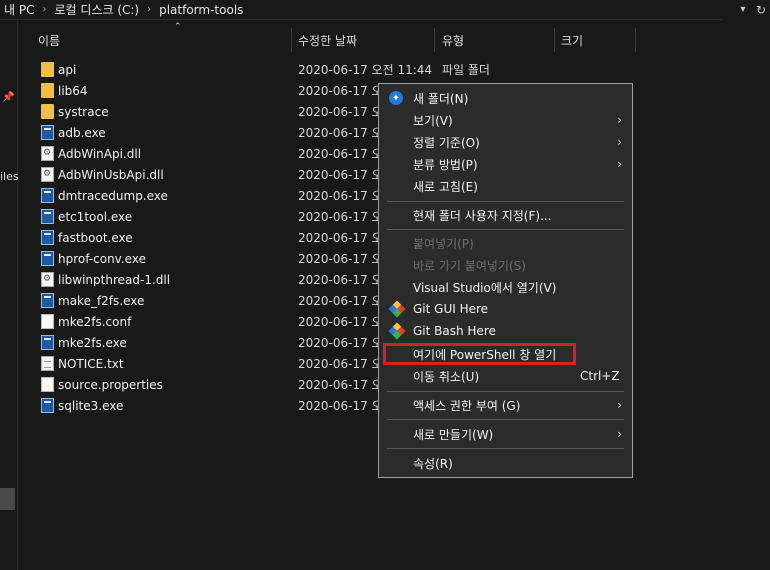 The width and height of the screenshot is (770, 570). Describe the element at coordinates (102, 258) in the screenshot. I see `file-name: hprof-conv.exe` at that location.